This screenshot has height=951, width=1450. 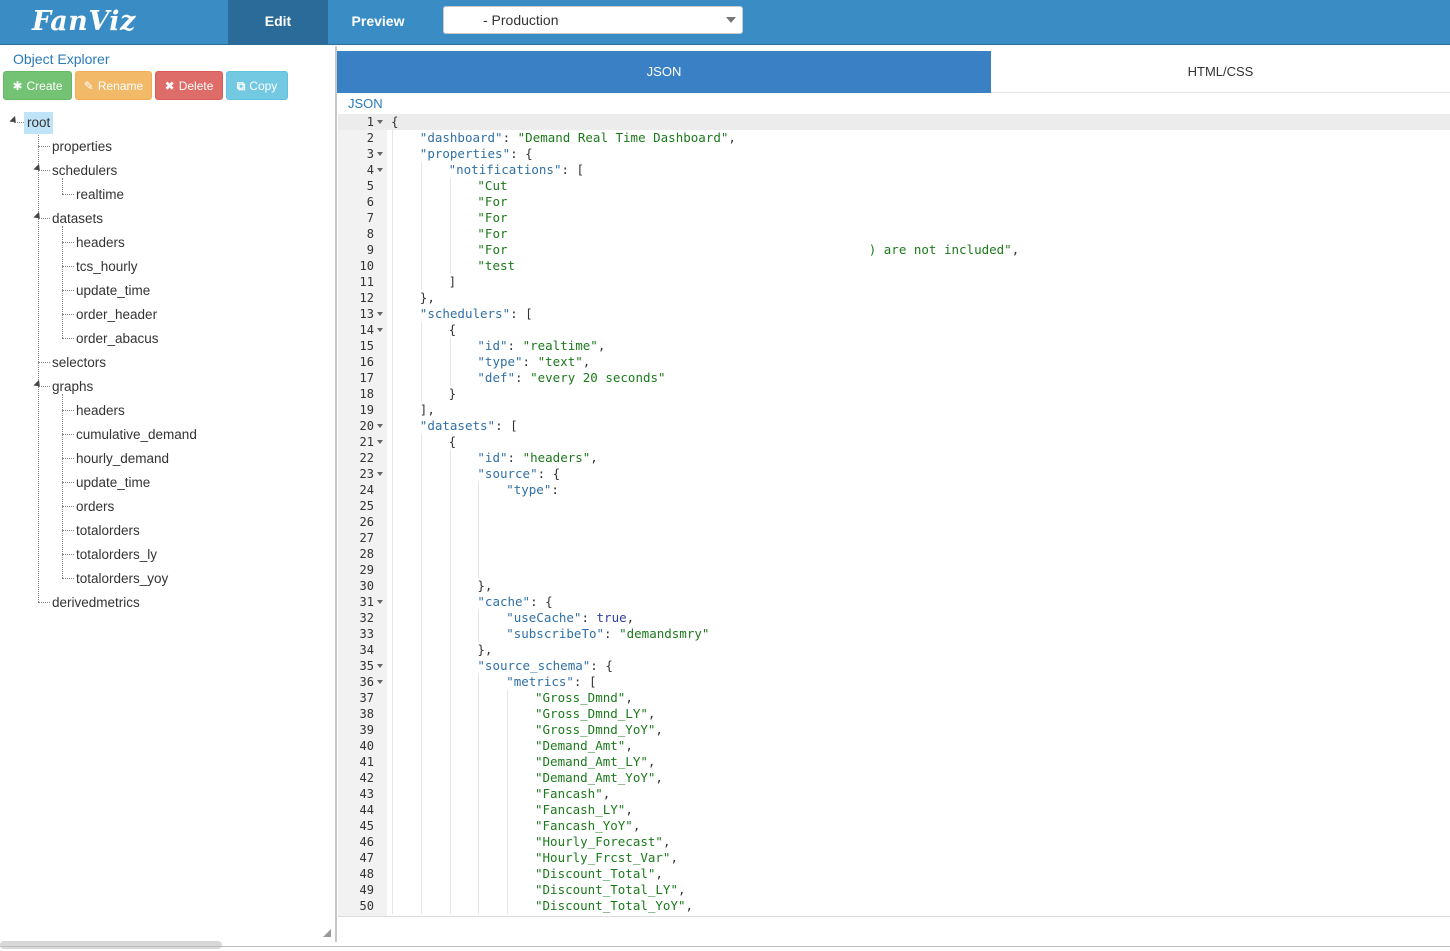 What do you see at coordinates (113, 85) in the screenshot?
I see `rename-button: ✎ Rename` at bounding box center [113, 85].